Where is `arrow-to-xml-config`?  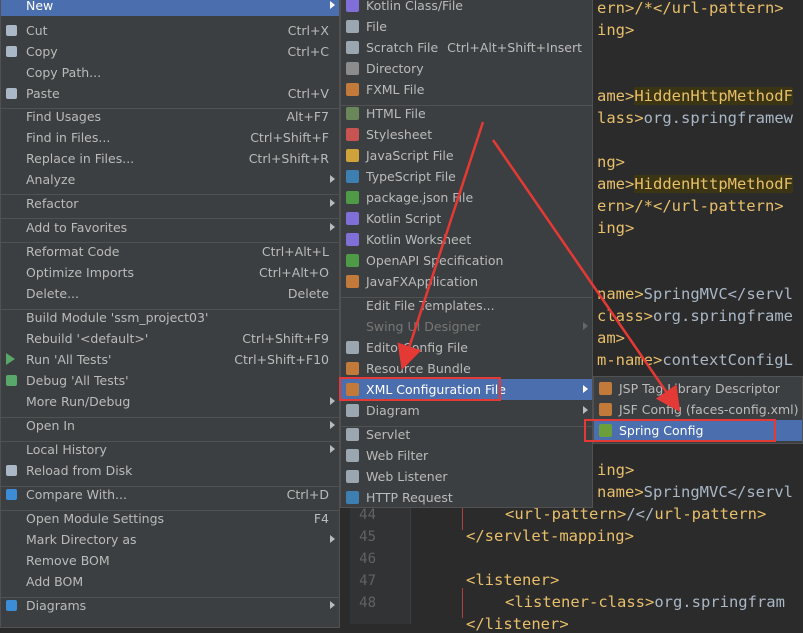
arrow-to-xml-config is located at coordinates (441, 246).